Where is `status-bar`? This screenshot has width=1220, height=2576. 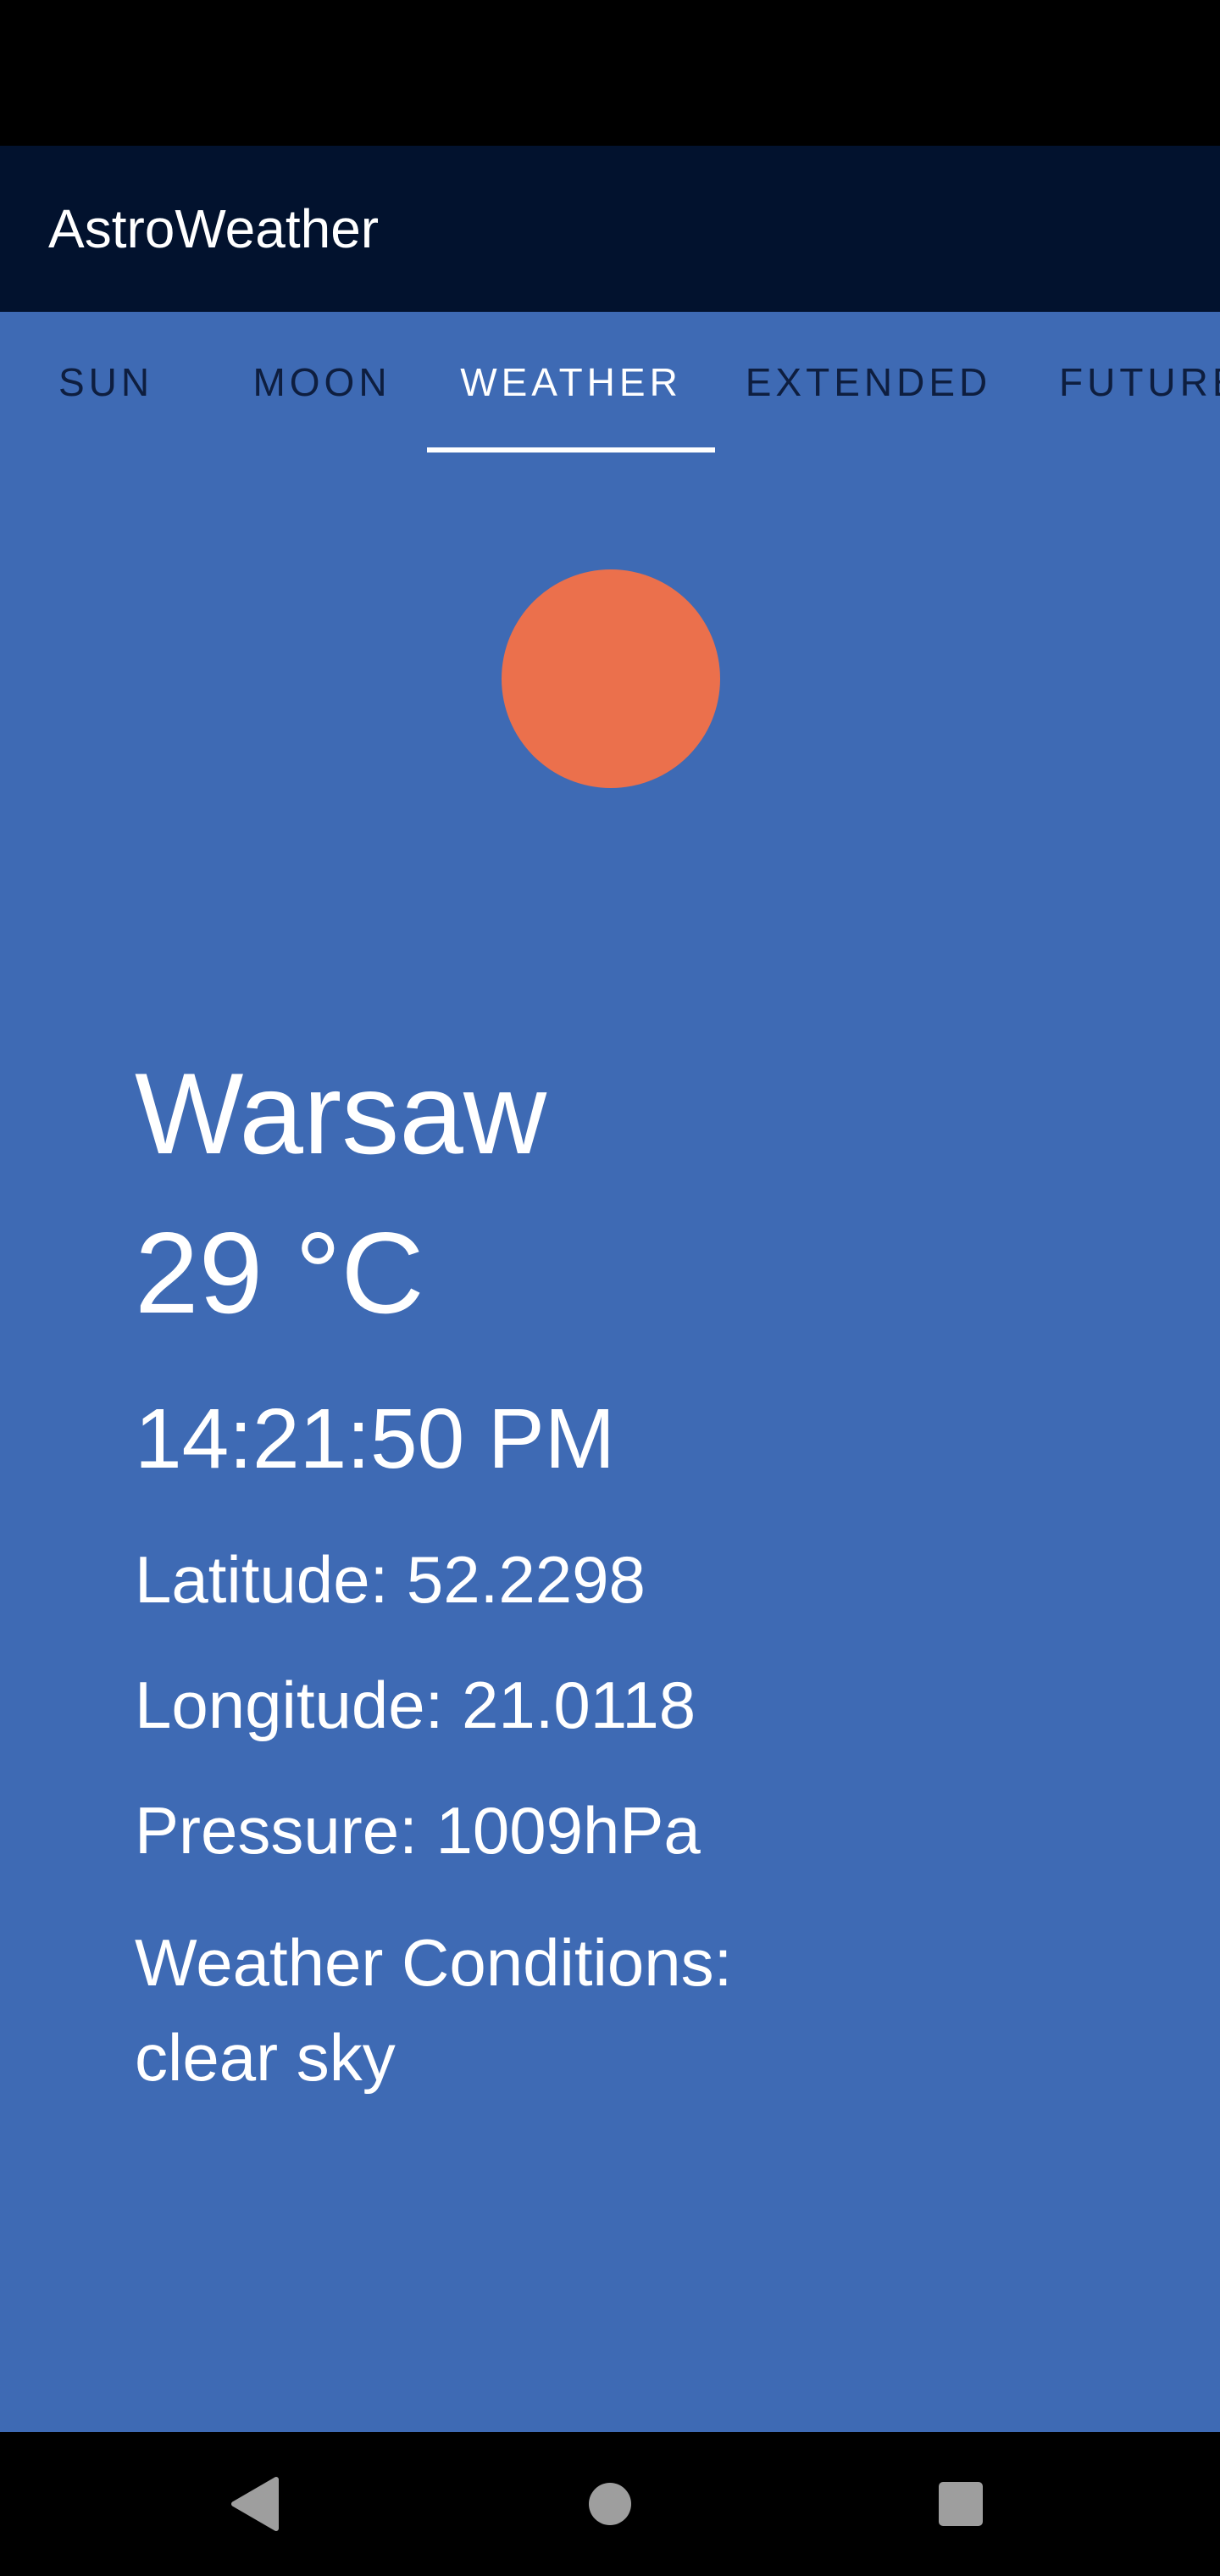
status-bar is located at coordinates (610, 73).